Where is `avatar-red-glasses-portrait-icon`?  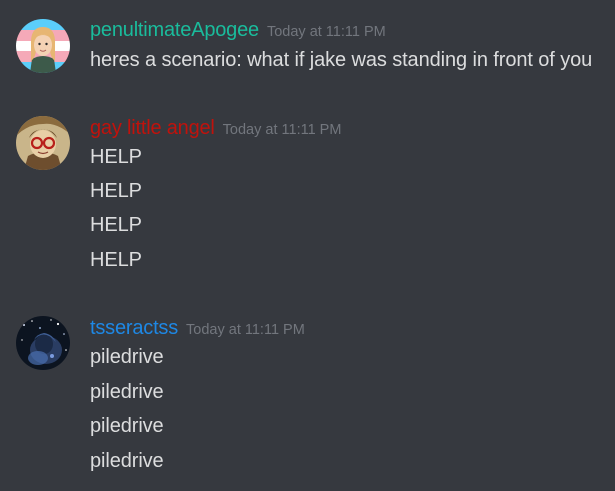 avatar-red-glasses-portrait-icon is located at coordinates (43, 143).